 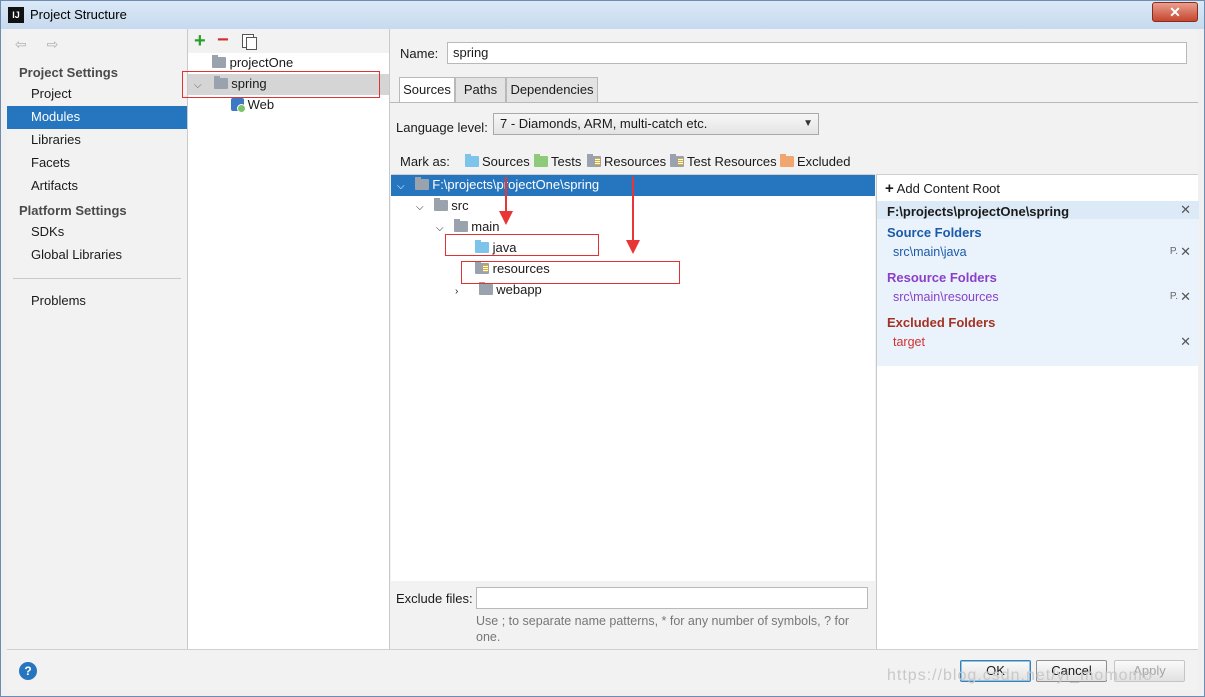 What do you see at coordinates (261, 104) in the screenshot?
I see `facet-label: Web` at bounding box center [261, 104].